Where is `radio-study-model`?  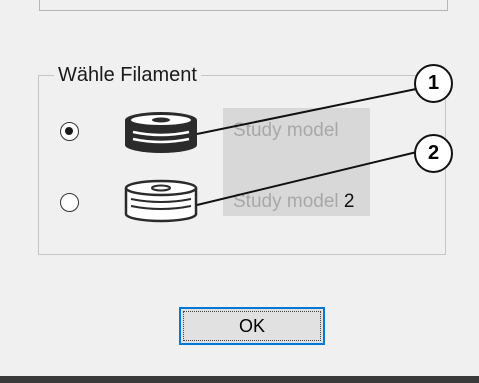
radio-study-model is located at coordinates (69, 131).